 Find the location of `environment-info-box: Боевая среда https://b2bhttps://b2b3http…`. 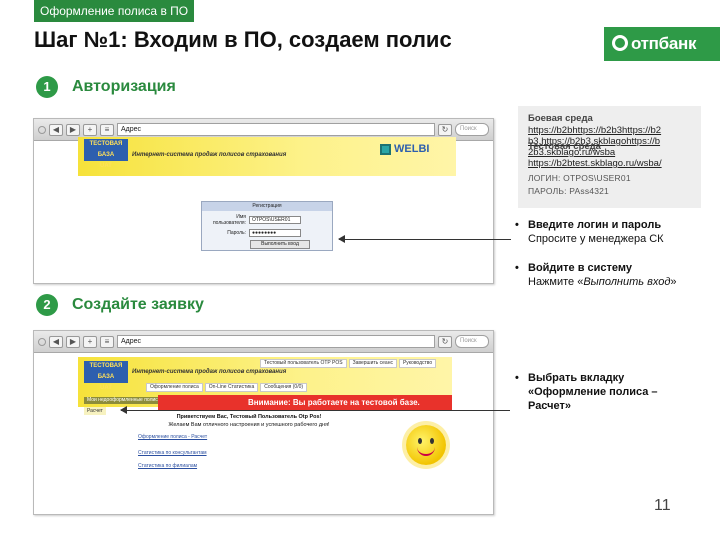

environment-info-box: Боевая среда https://b2bhttps://b2b3http… is located at coordinates (609, 157).